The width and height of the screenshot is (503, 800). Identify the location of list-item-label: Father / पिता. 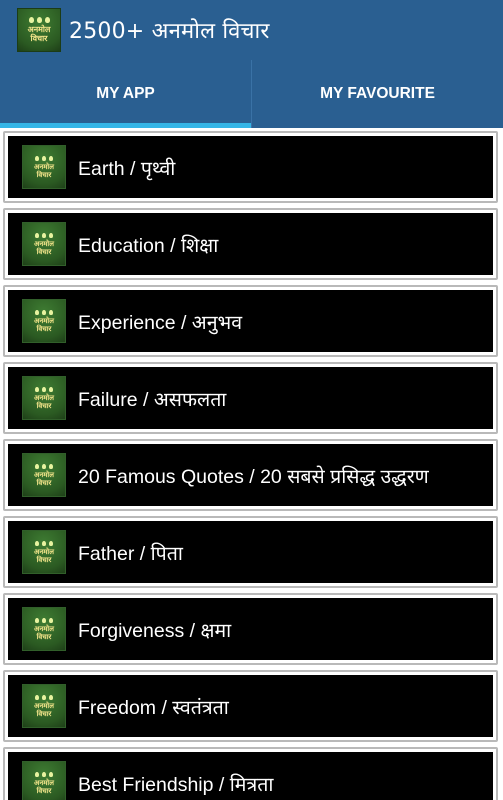
(130, 553).